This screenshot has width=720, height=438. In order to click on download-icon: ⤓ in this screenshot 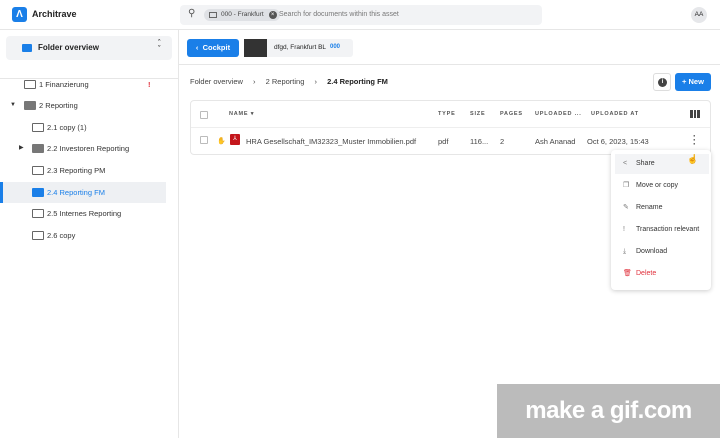, I will do `click(625, 251)`.